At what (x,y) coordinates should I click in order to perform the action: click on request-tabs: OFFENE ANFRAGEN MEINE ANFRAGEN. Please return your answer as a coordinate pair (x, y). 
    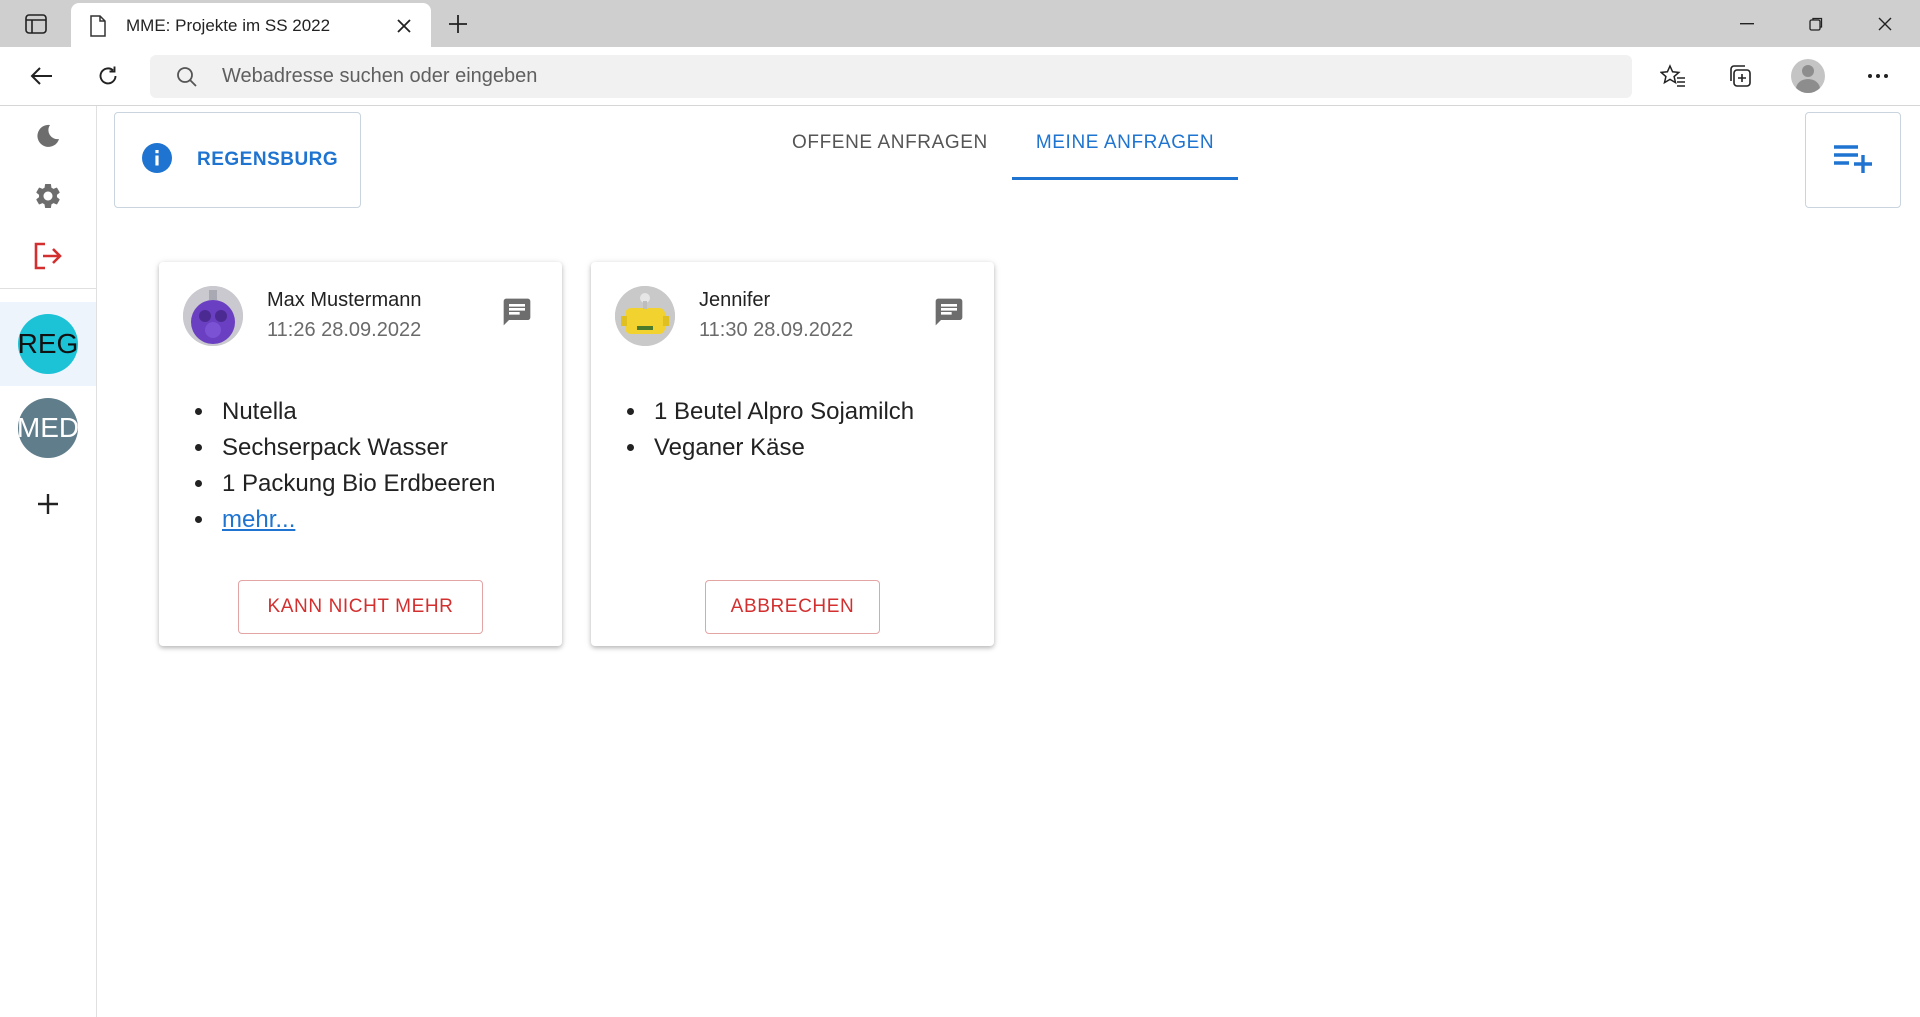
    Looking at the image, I should click on (1003, 143).